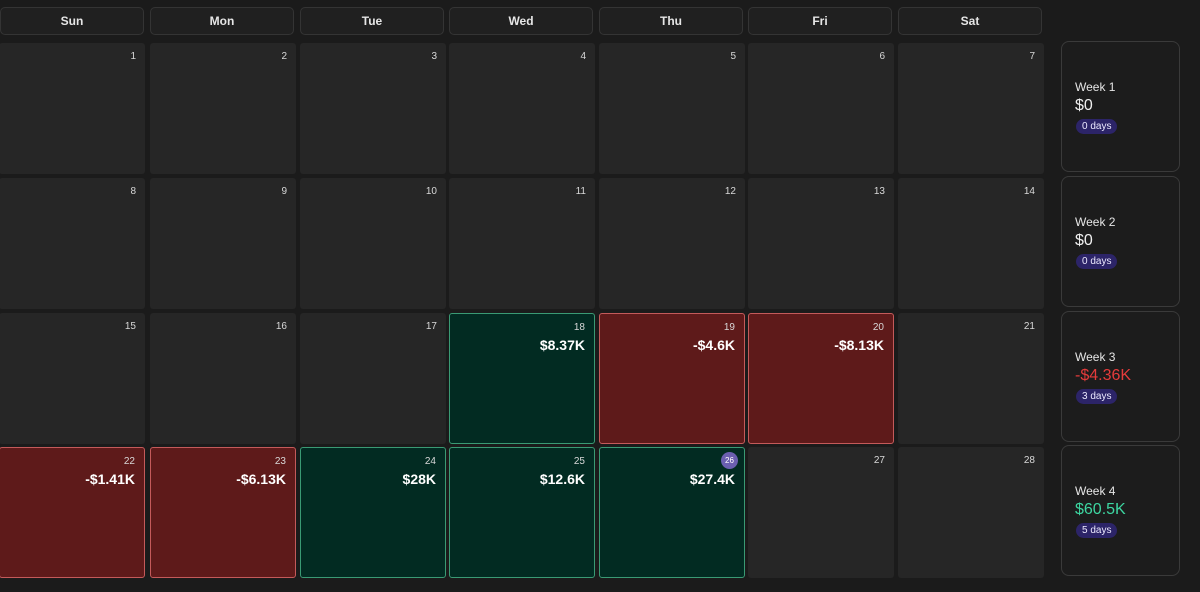 The height and width of the screenshot is (592, 1200). I want to click on day-number: 14, so click(1029, 191).